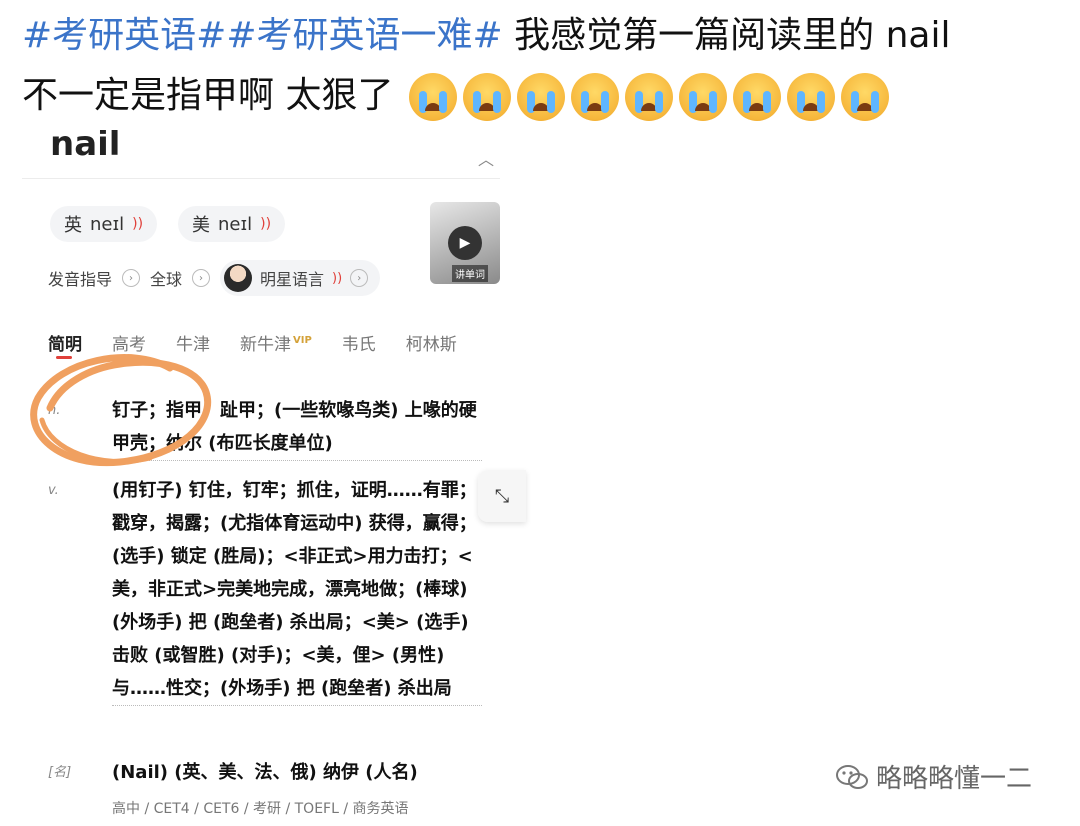 The height and width of the screenshot is (826, 1080). Describe the element at coordinates (54, 410) in the screenshot. I see `part-of-speech: n.` at that location.